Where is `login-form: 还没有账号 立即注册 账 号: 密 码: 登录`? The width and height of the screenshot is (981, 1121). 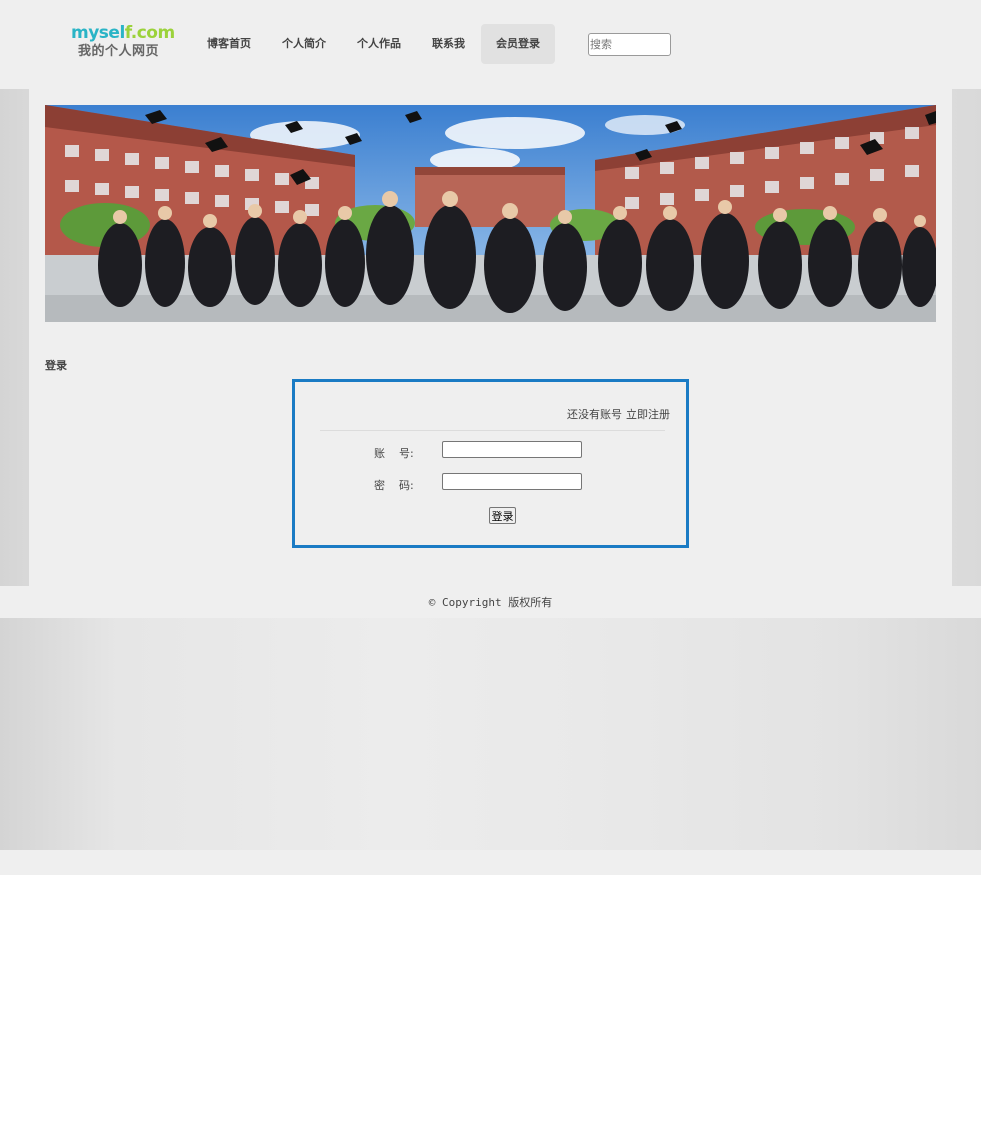
login-form: 还没有账号 立即注册 账 号: 密 码: 登录 is located at coordinates (490, 463).